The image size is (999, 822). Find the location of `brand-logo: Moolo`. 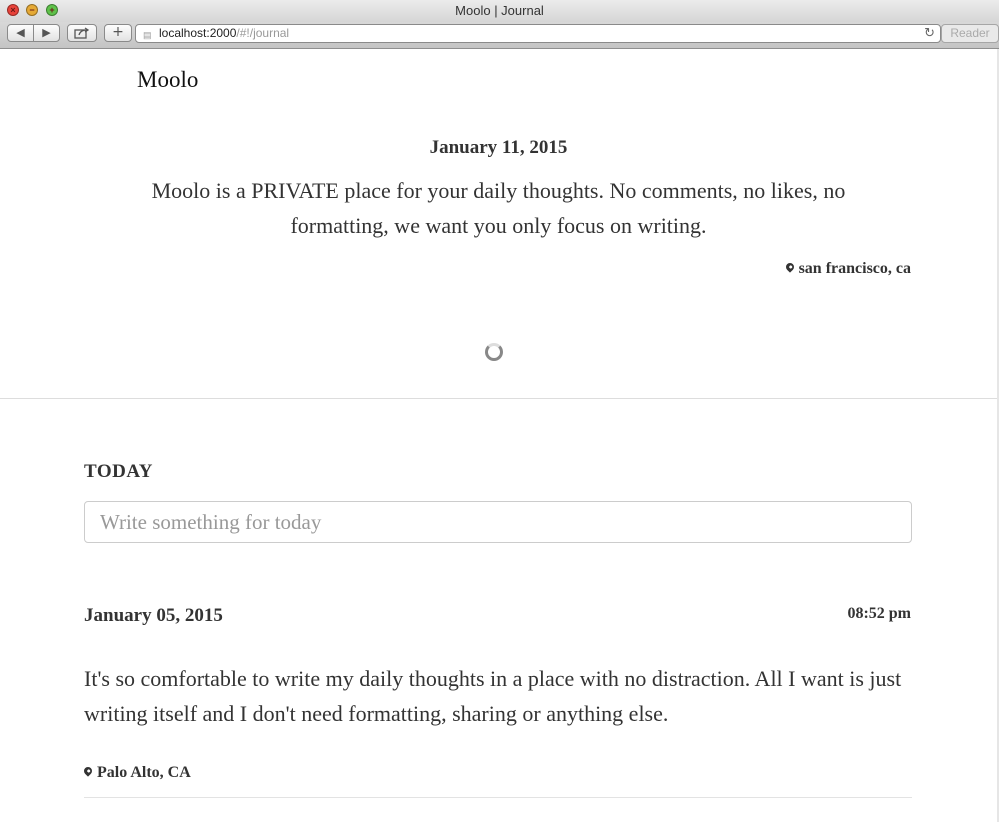

brand-logo: Moolo is located at coordinates (167, 80).